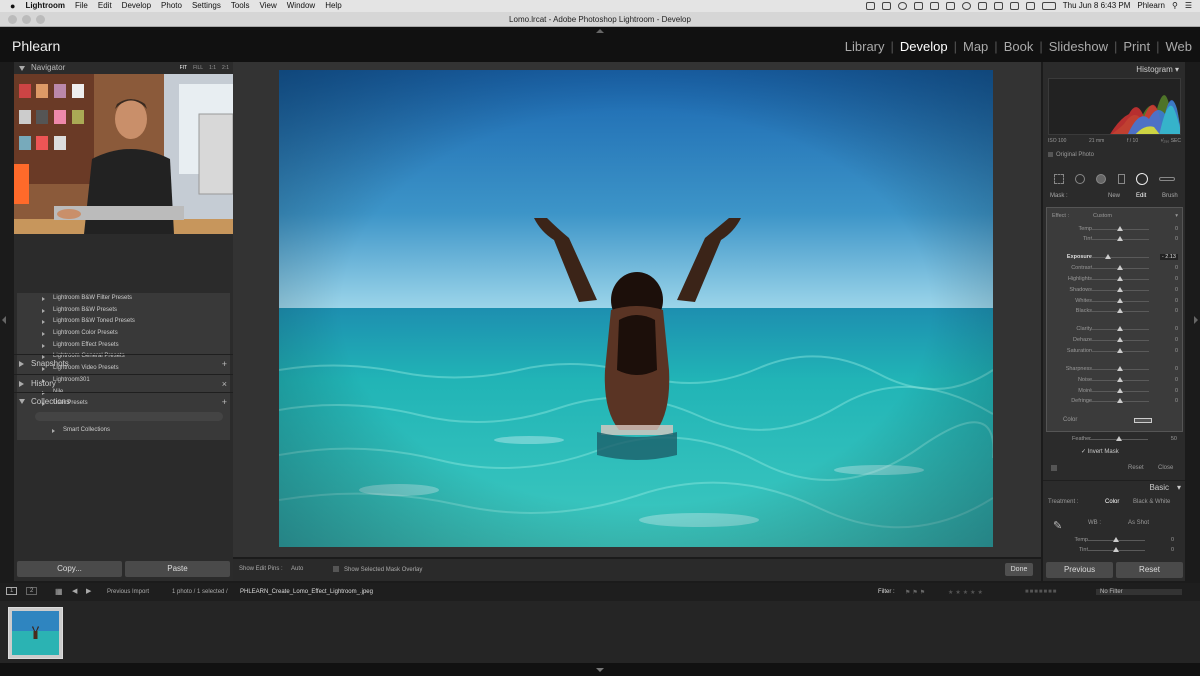 Image resolution: width=1200 pixels, height=676 pixels. Describe the element at coordinates (1014, 6) in the screenshot. I see `airplay-icon` at that location.